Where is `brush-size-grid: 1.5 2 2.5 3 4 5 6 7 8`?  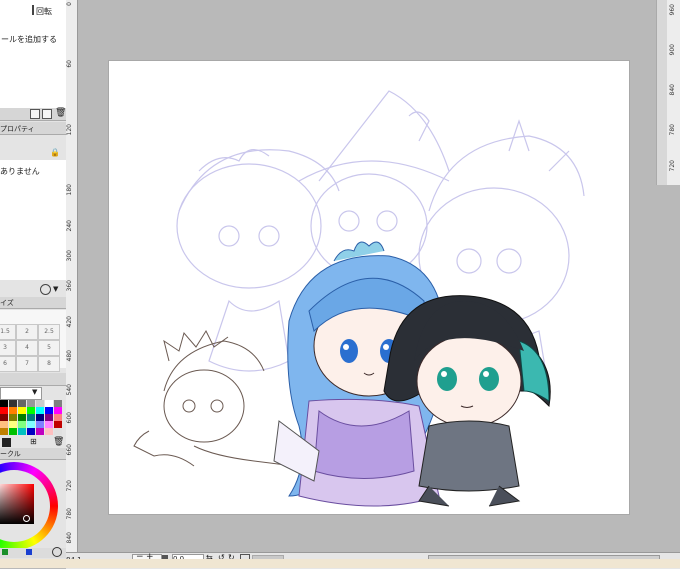 brush-size-grid: 1.5 2 2.5 3 4 5 6 7 8 is located at coordinates (33, 341).